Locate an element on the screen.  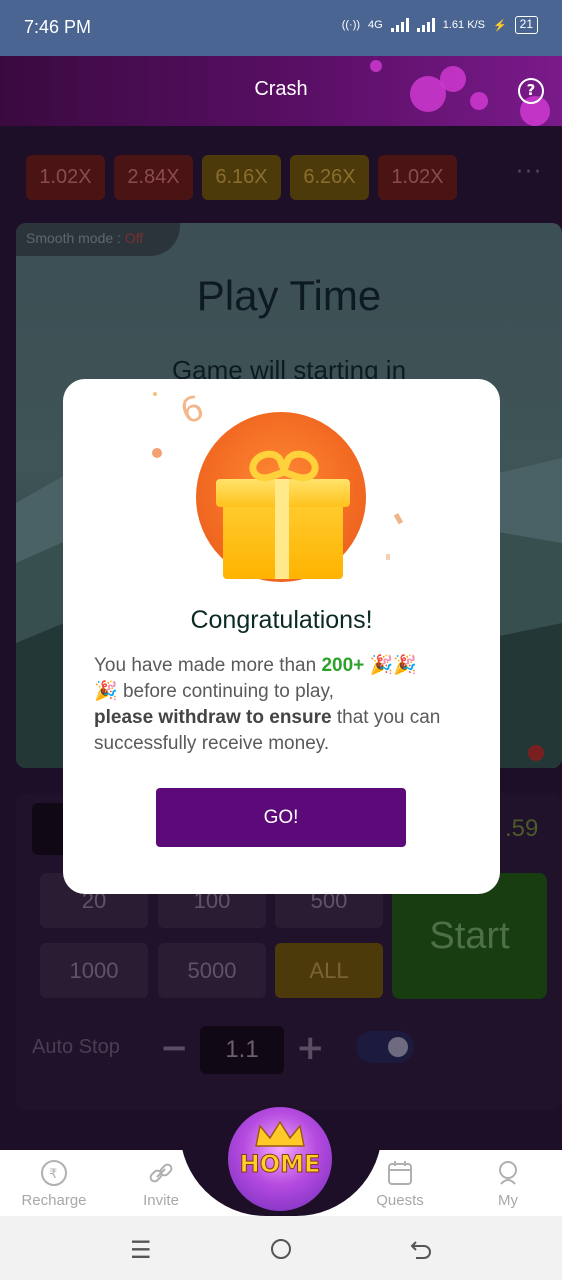
gift-ribbon is located at coordinates (282, 529).